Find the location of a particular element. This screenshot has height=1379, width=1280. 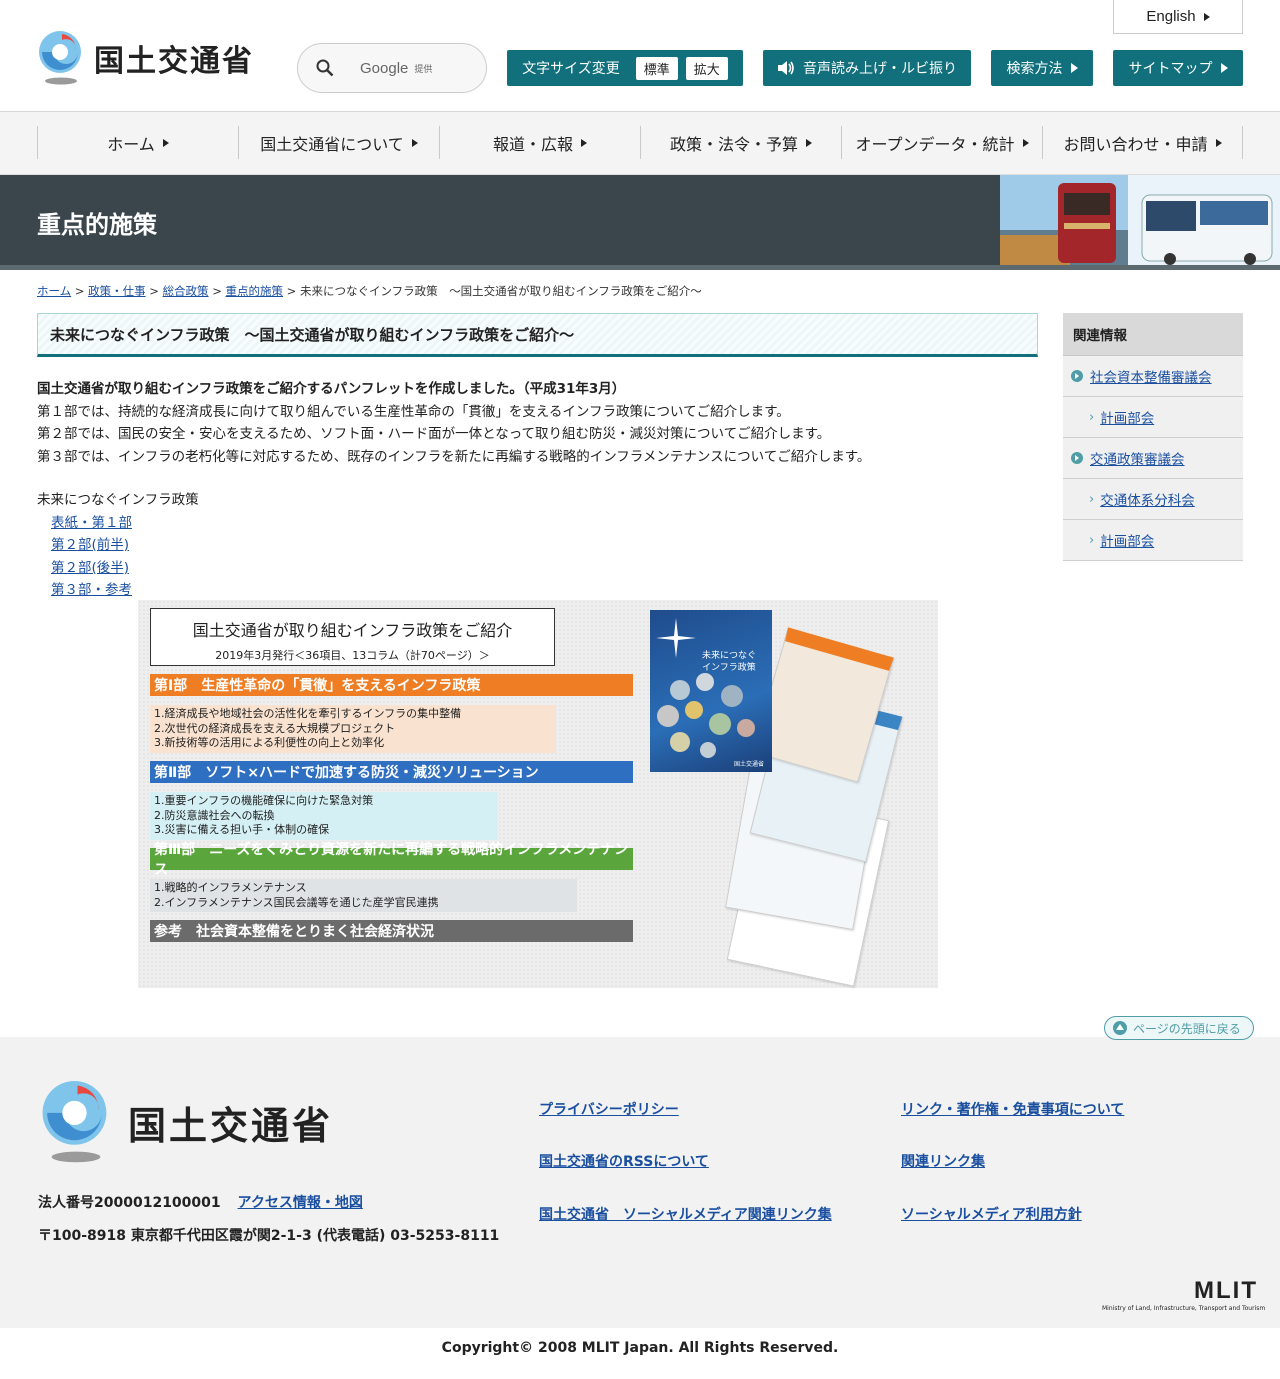

page-title: 未来につなぐインフラ政策 ～国土交通省が取り組むインフラ政策をご紹介～ is located at coordinates (537, 335).